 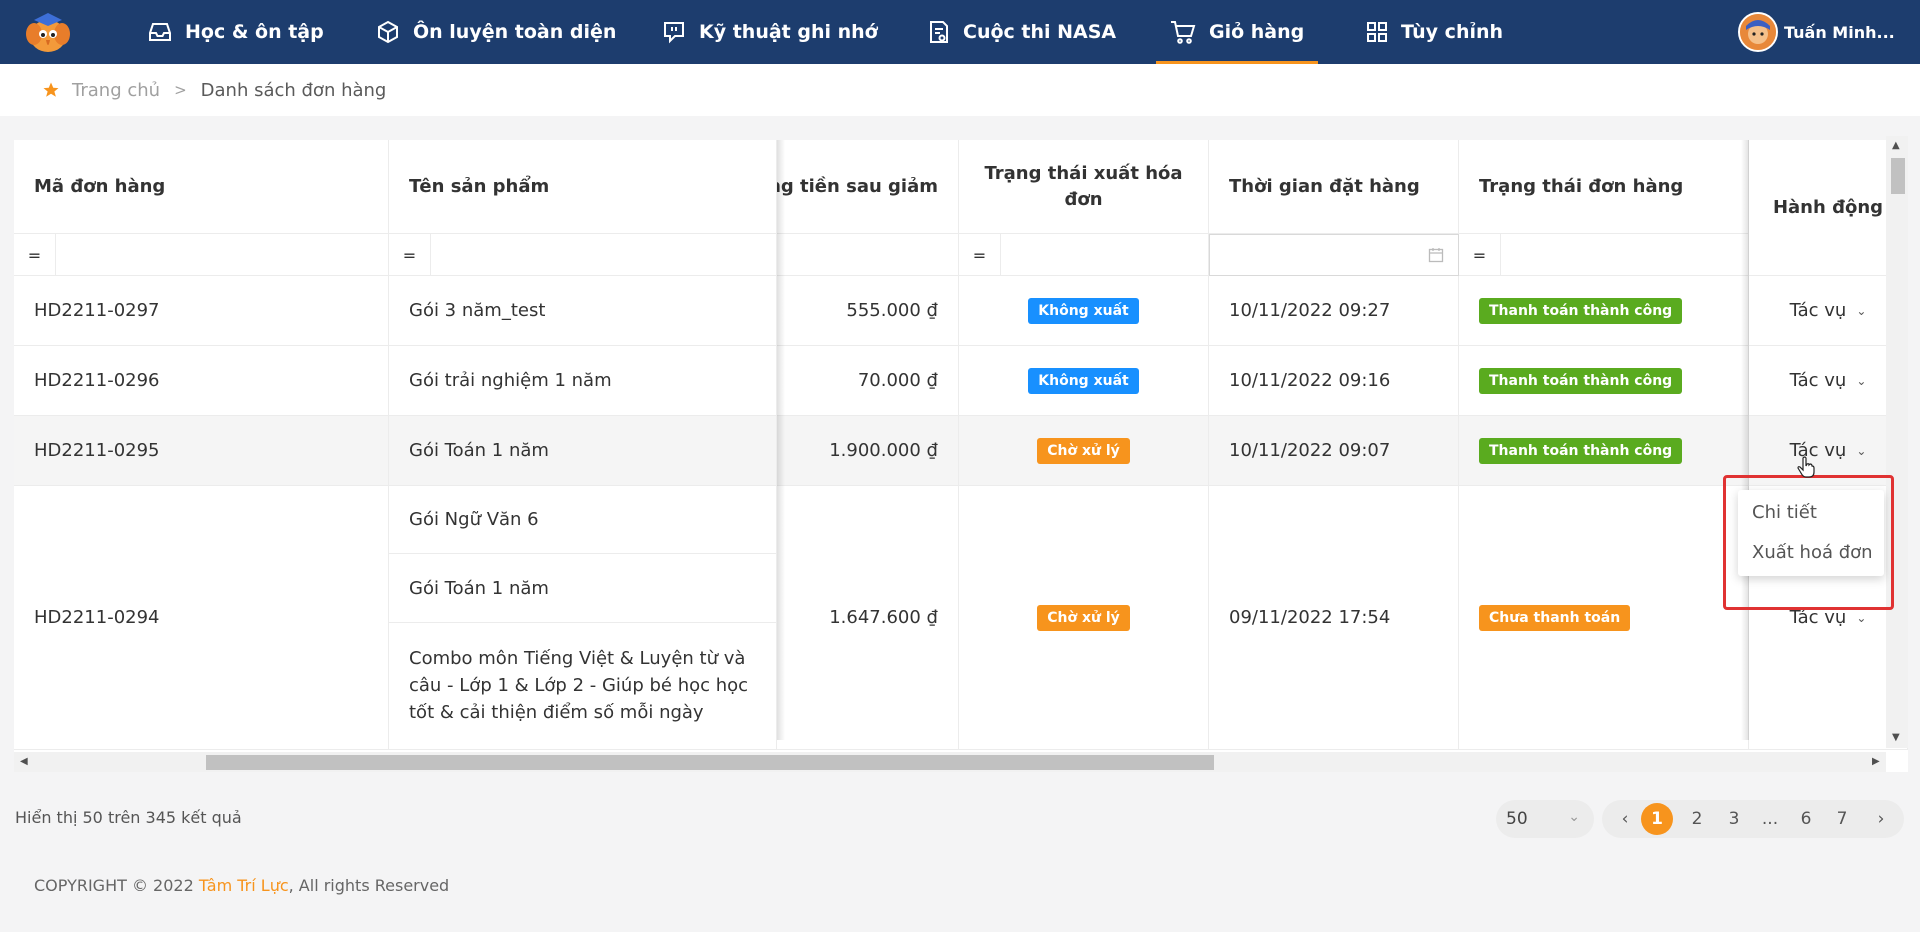 I want to click on total-cell: 555.000 ₫, so click(x=868, y=311).